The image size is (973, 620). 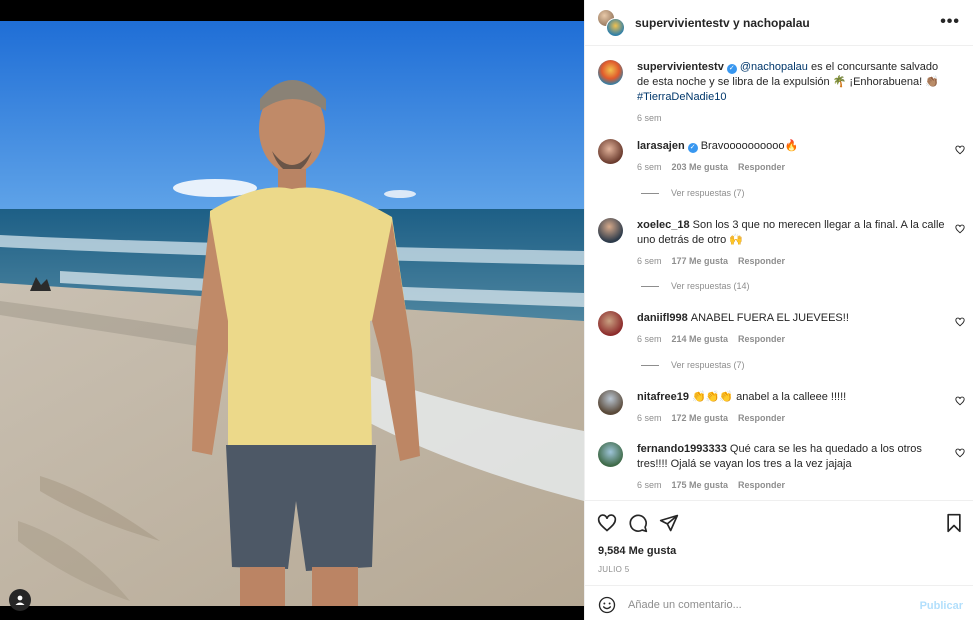 I want to click on view-replies-button: Ver respuestas (14), so click(x=695, y=286).